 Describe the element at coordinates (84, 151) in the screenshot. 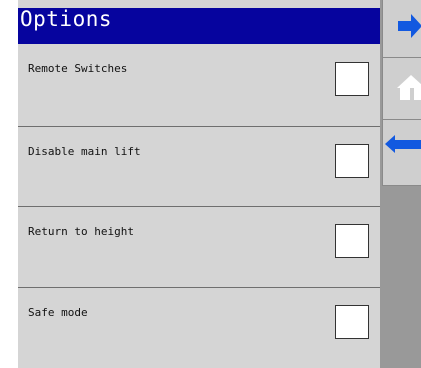

I see `option-label: Disable main lift` at that location.